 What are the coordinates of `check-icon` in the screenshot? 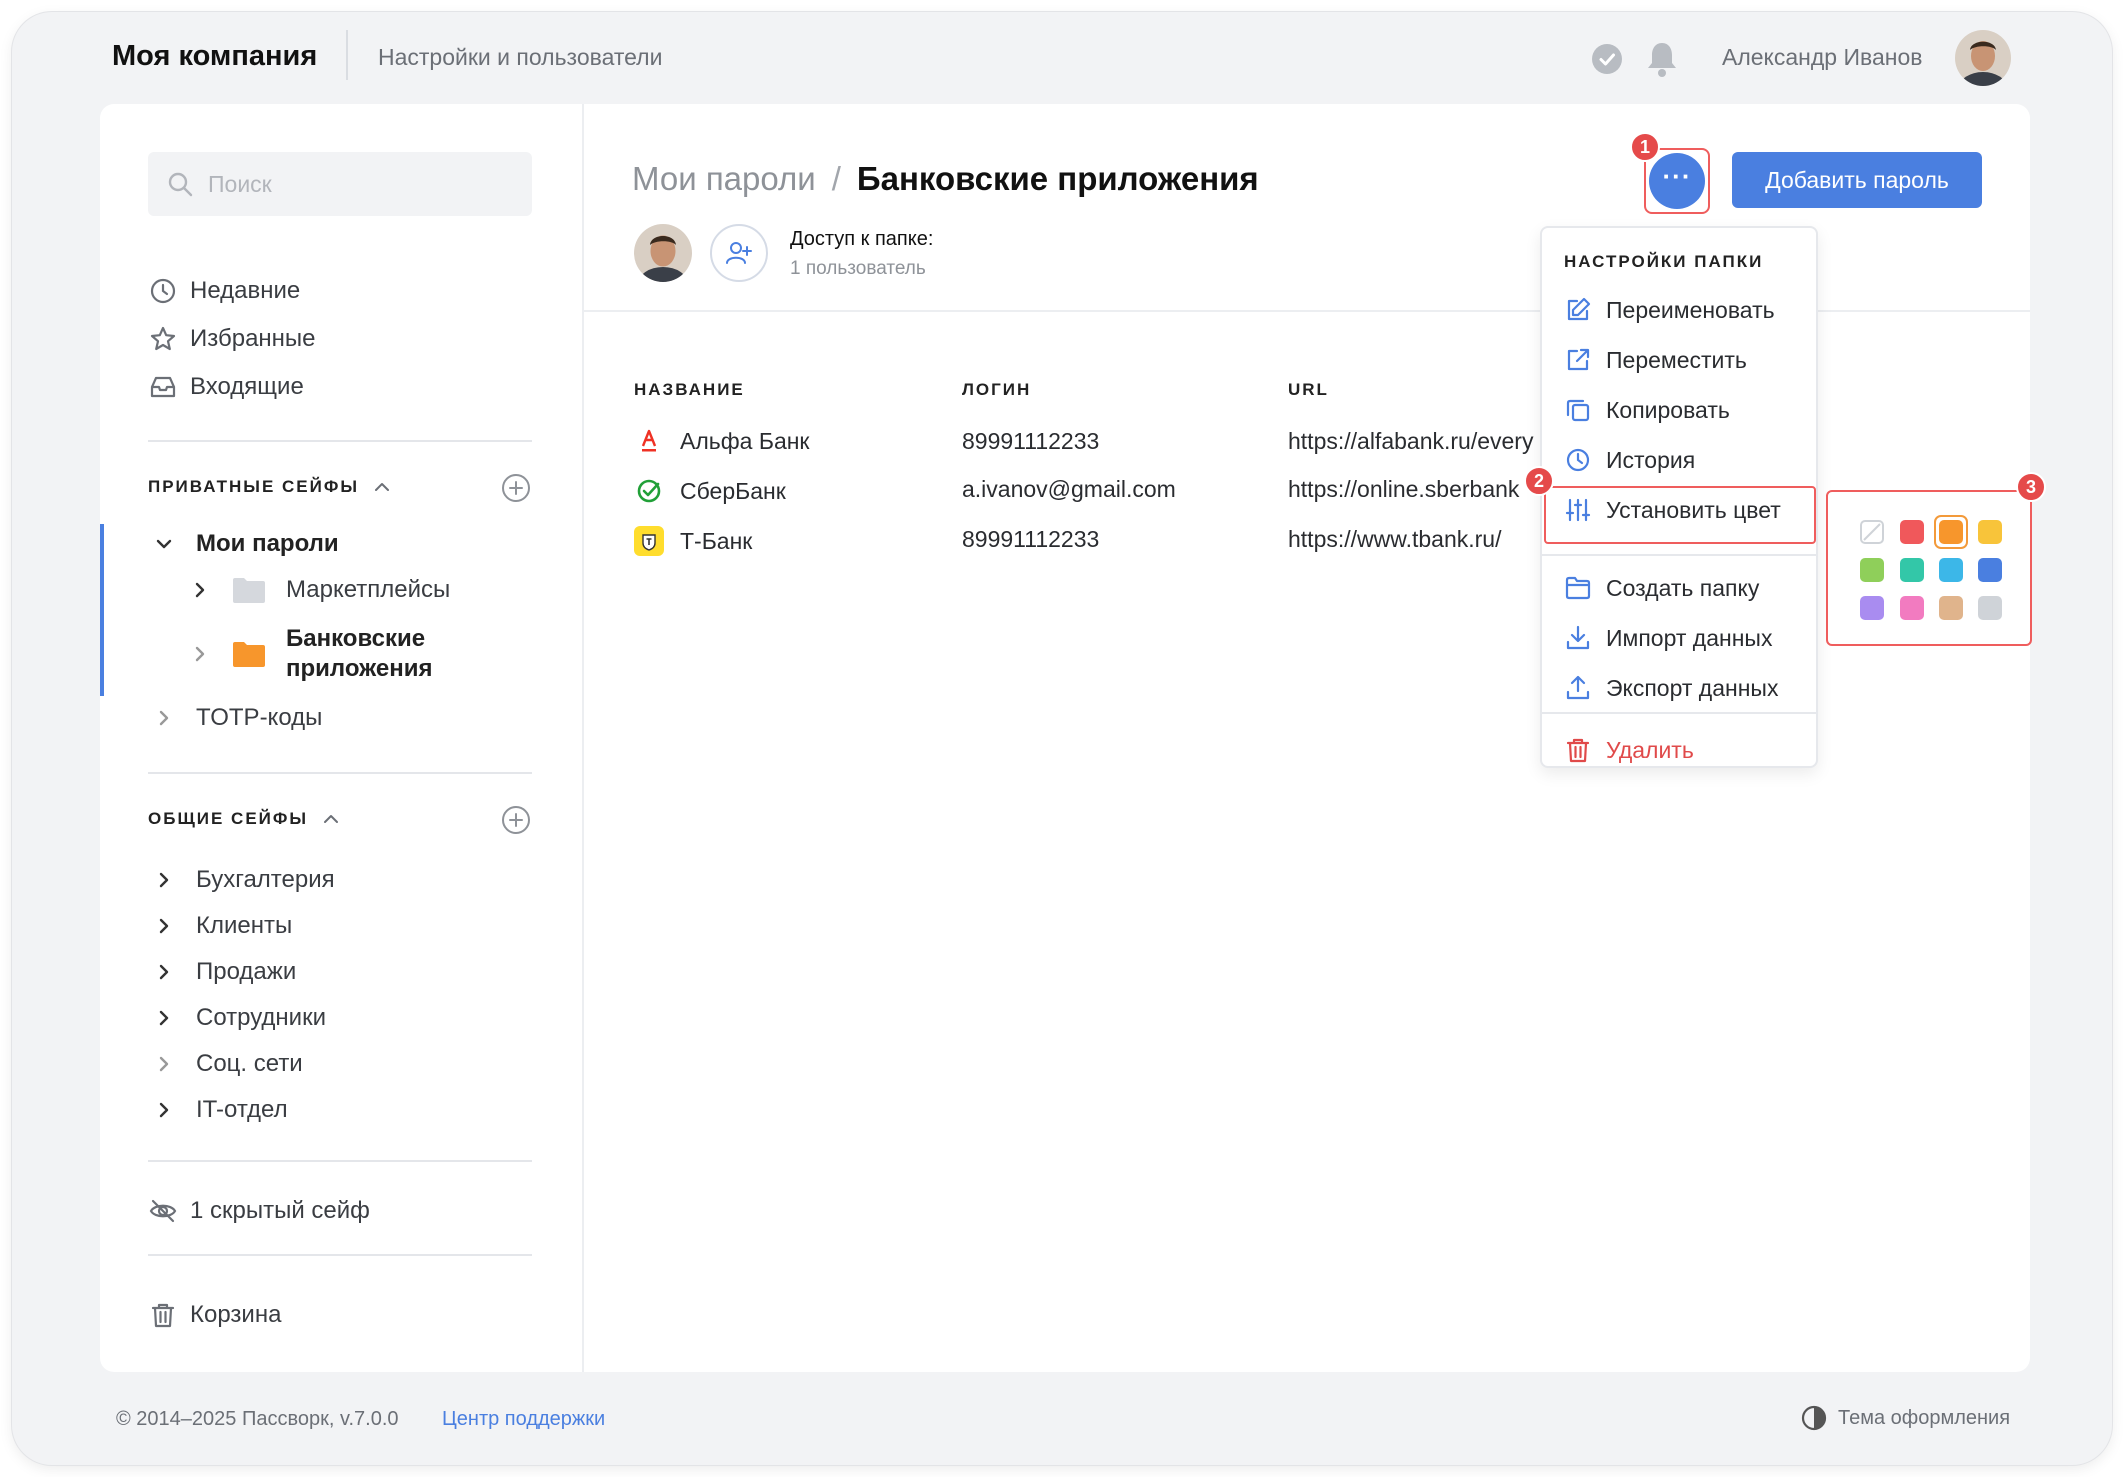 It's located at (1607, 59).